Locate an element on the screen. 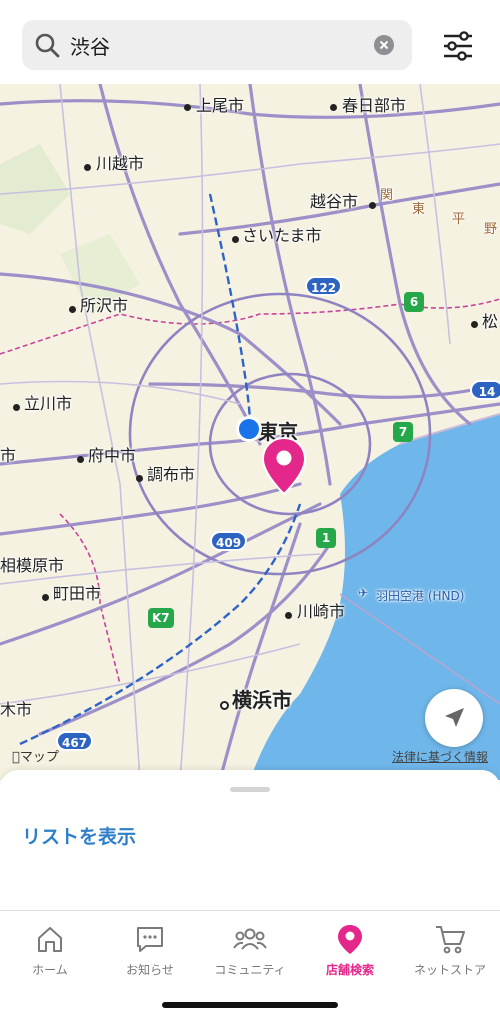  tab-label: コミュニティ is located at coordinates (250, 970).